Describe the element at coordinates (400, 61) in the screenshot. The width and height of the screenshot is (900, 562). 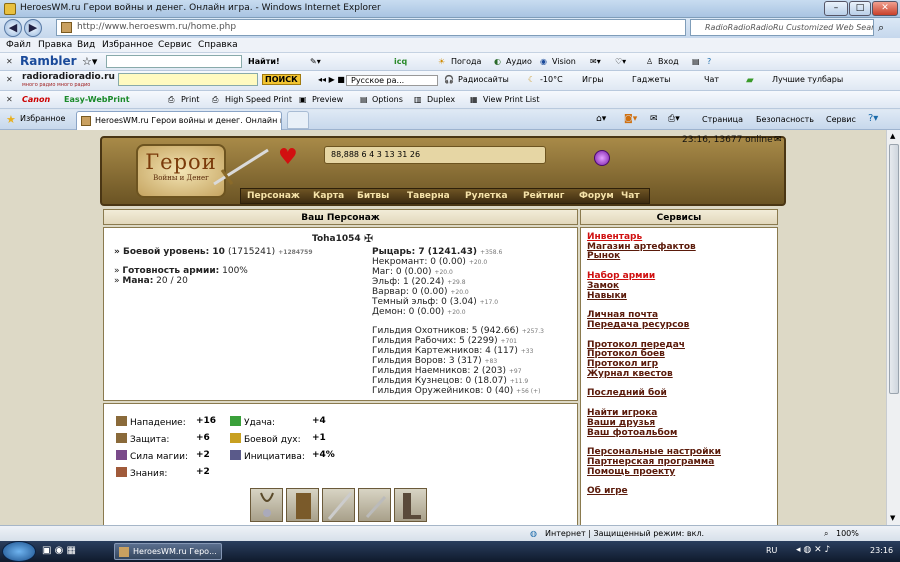
I see `icq-button: icq` at that location.